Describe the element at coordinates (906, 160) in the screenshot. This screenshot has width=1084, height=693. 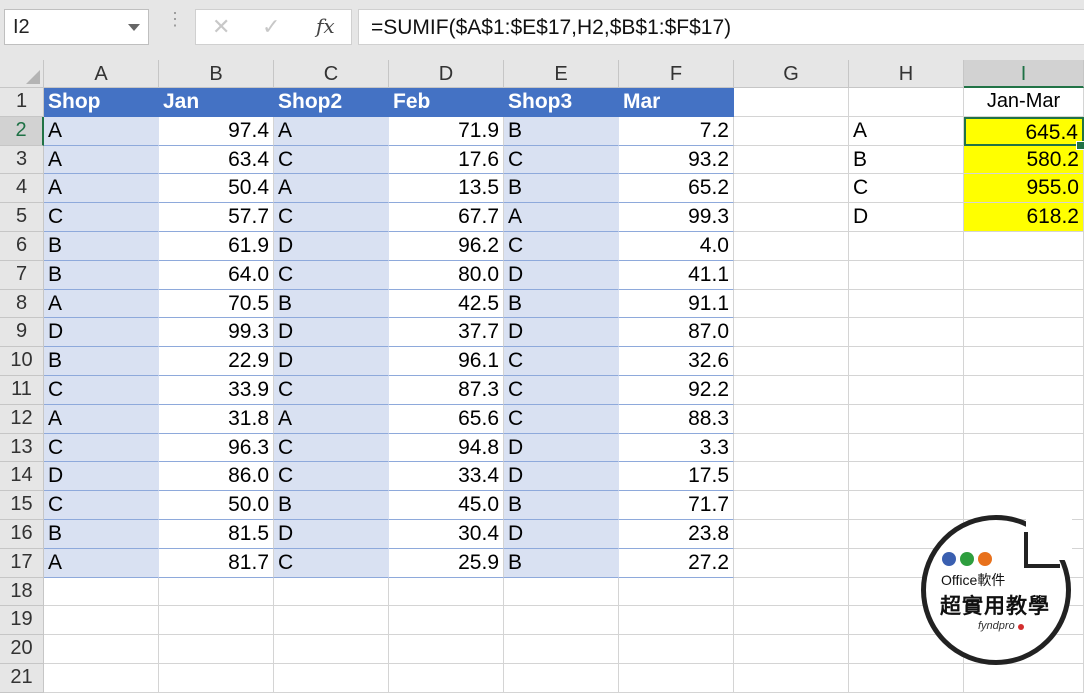
I see `summary-shop-cell: B` at that location.